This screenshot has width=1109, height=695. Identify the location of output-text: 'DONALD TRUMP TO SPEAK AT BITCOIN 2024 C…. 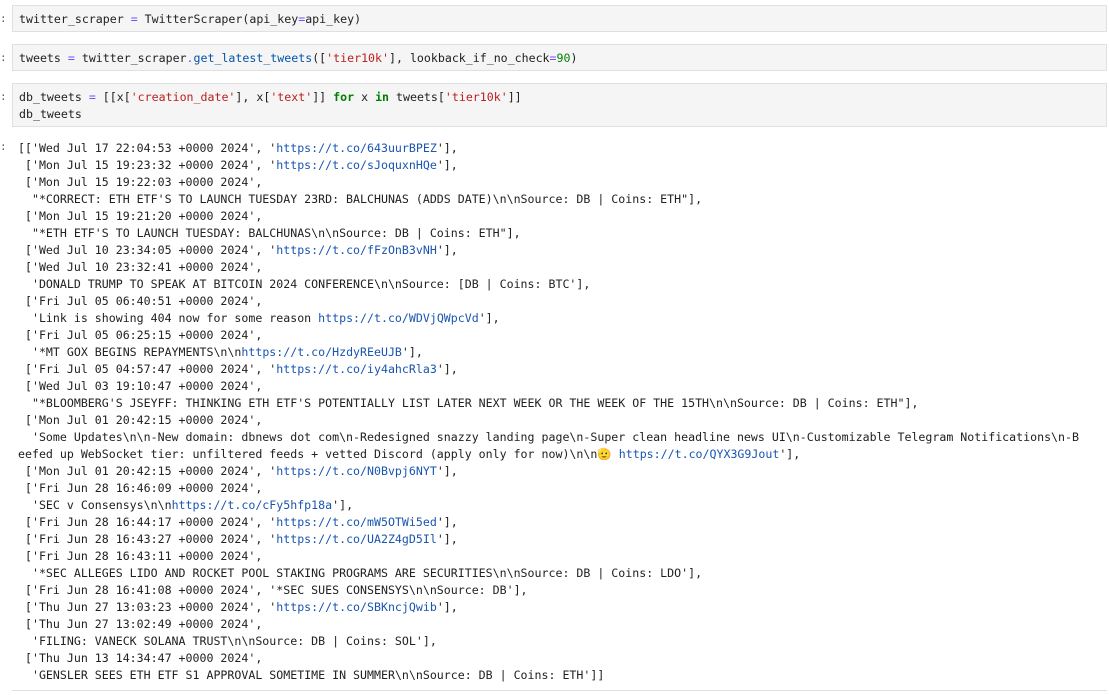
(304, 284).